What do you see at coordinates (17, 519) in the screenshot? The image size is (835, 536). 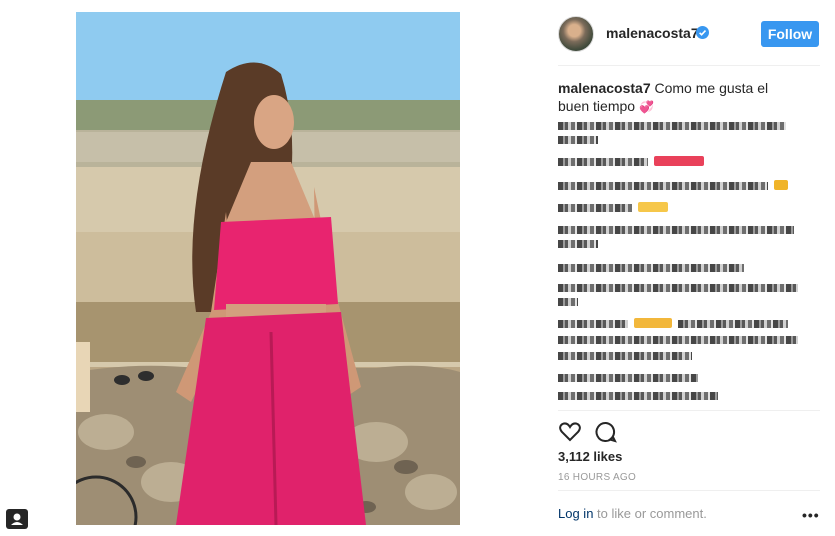 I see `person-tag-icon` at bounding box center [17, 519].